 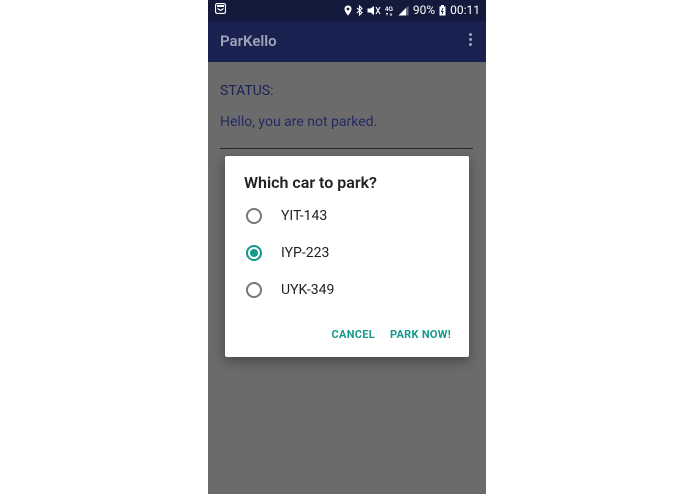 What do you see at coordinates (471, 41) in the screenshot?
I see `more-vert-icon` at bounding box center [471, 41].